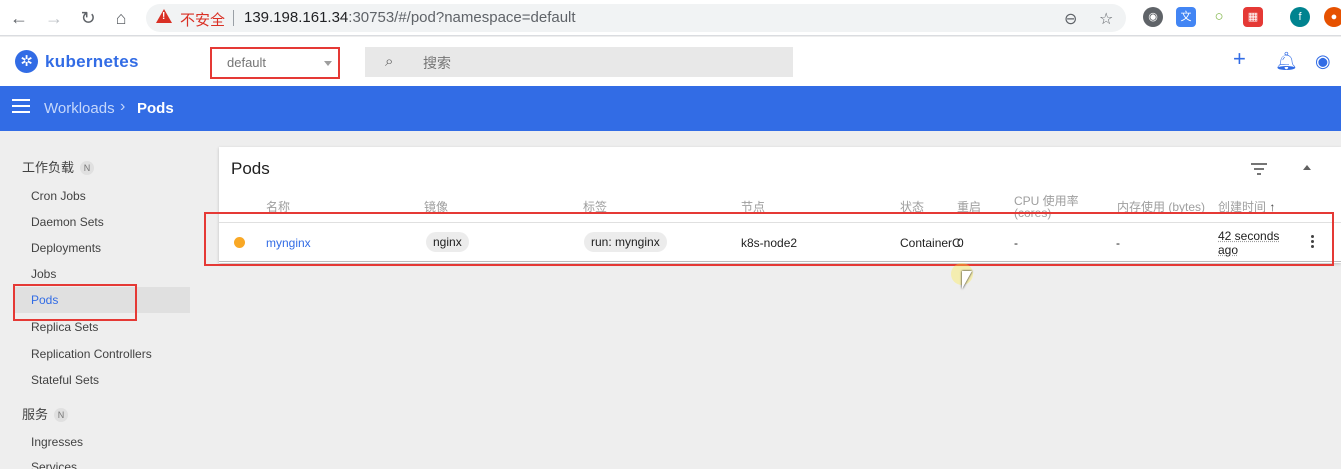  I want to click on account-icon: ◉, so click(1323, 61).